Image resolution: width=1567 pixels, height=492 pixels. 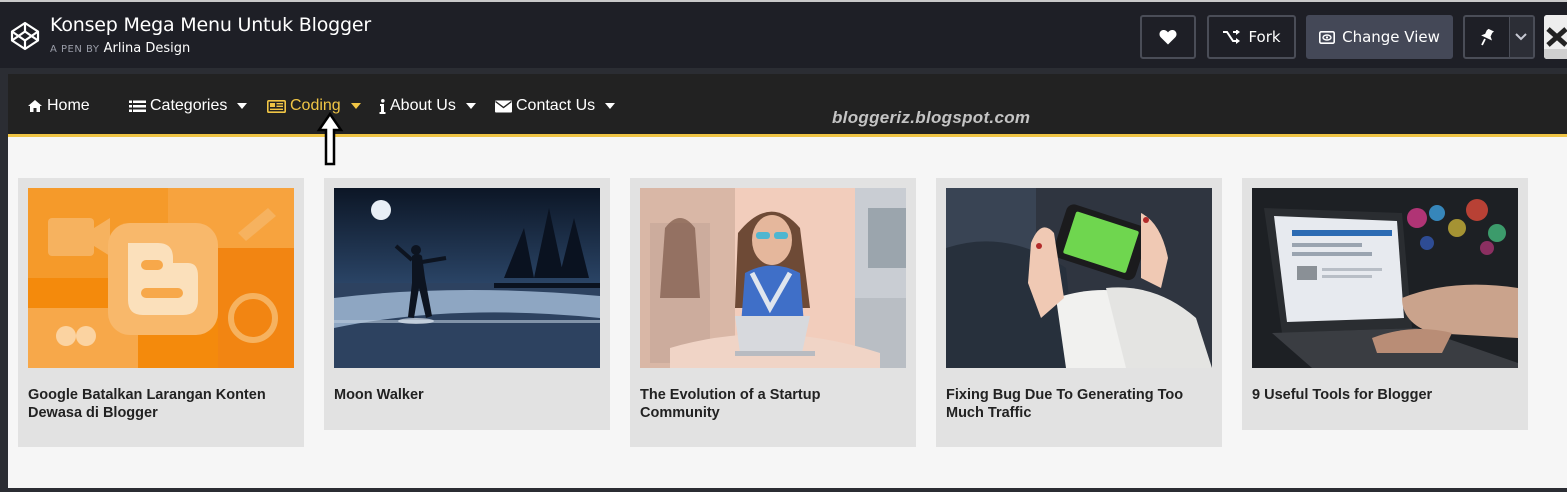 I want to click on nav-item-categories: Categories, so click(x=188, y=106).